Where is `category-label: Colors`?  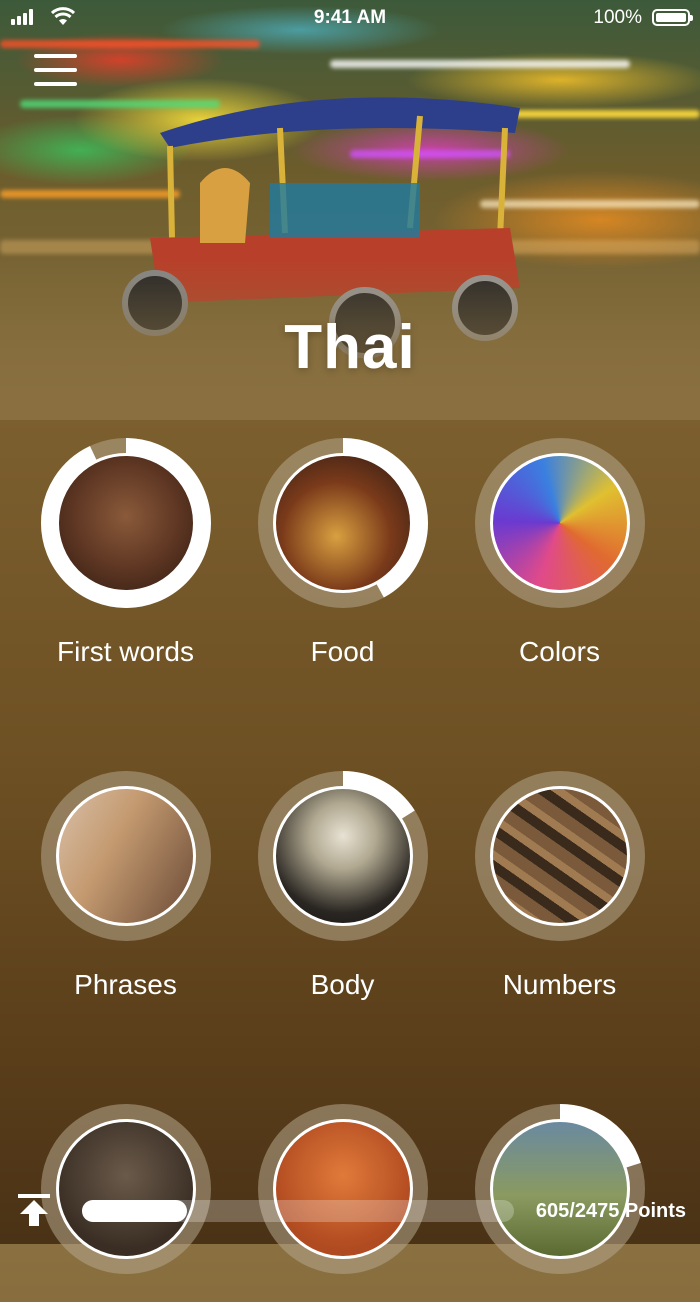 category-label: Colors is located at coordinates (559, 651).